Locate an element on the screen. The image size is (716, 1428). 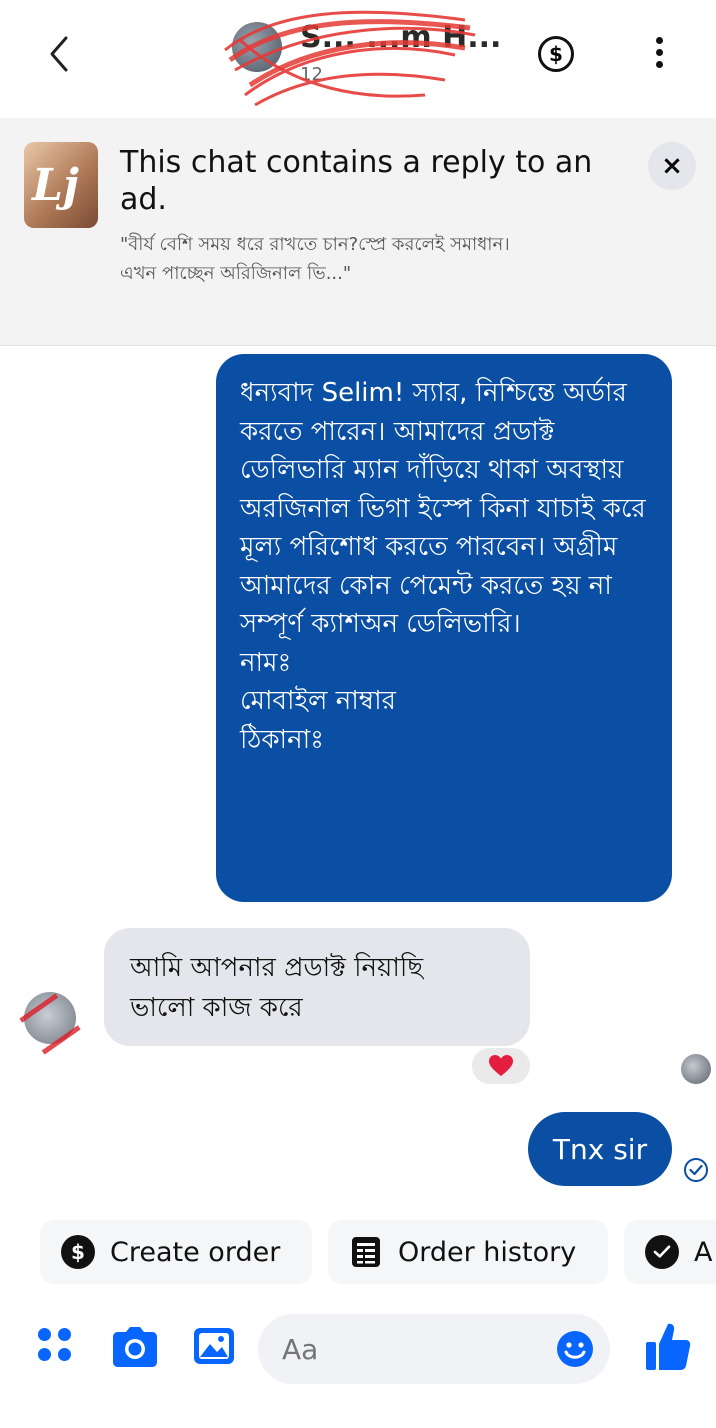
order-history-button: Order history is located at coordinates (468, 1252).